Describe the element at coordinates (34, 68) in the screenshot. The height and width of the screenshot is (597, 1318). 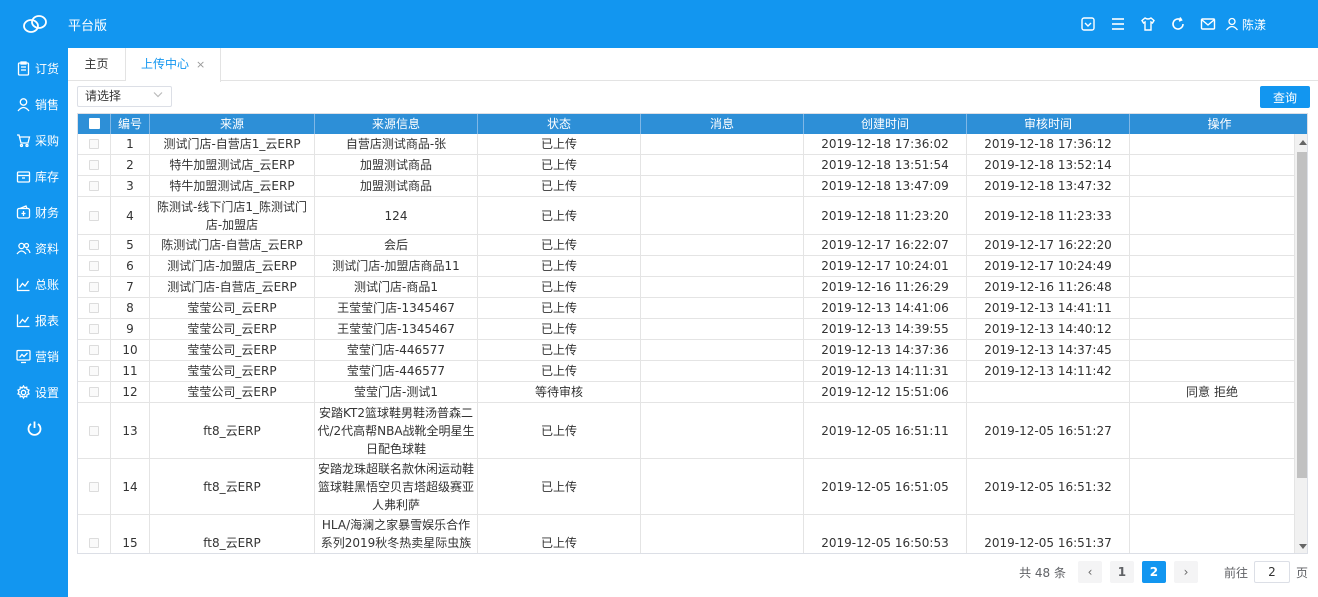
I see `sidebar-item-order: 订货` at that location.